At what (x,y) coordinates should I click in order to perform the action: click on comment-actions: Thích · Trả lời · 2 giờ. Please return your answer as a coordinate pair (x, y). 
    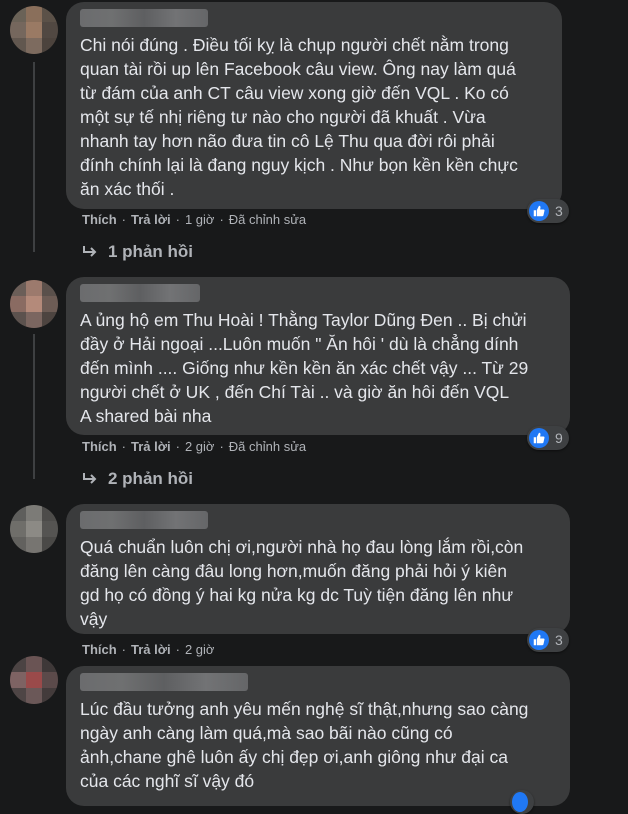
    Looking at the image, I should click on (148, 649).